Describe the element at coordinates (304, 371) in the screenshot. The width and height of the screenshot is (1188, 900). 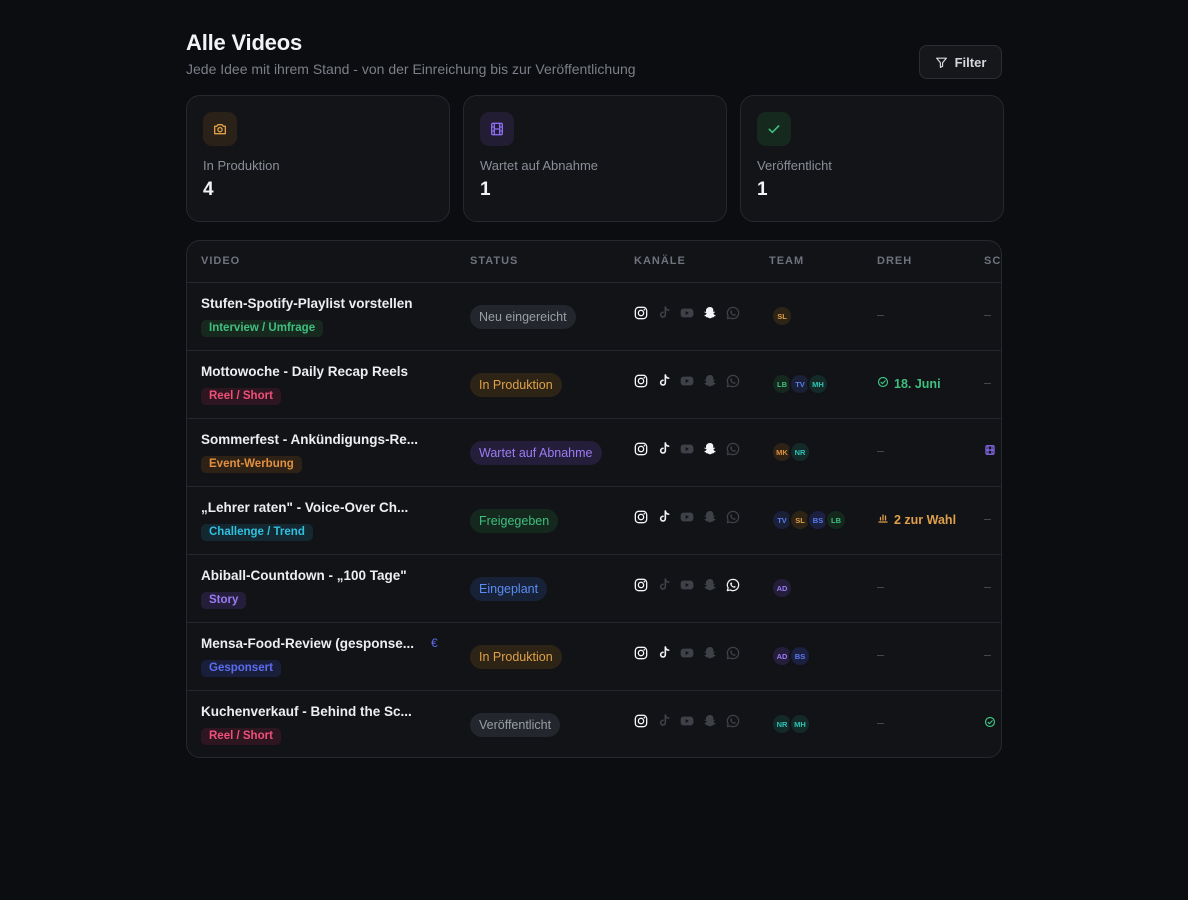
I see `video-title: Mottowoche - Daily Recap Reels` at that location.